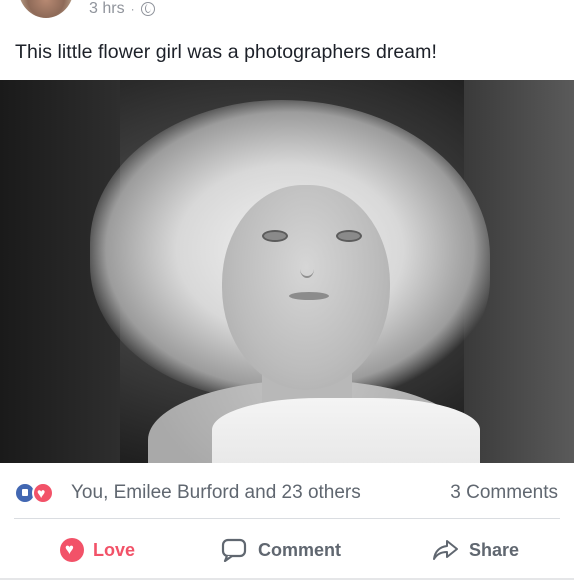  Describe the element at coordinates (306, 287) in the screenshot. I see `photo-face` at that location.